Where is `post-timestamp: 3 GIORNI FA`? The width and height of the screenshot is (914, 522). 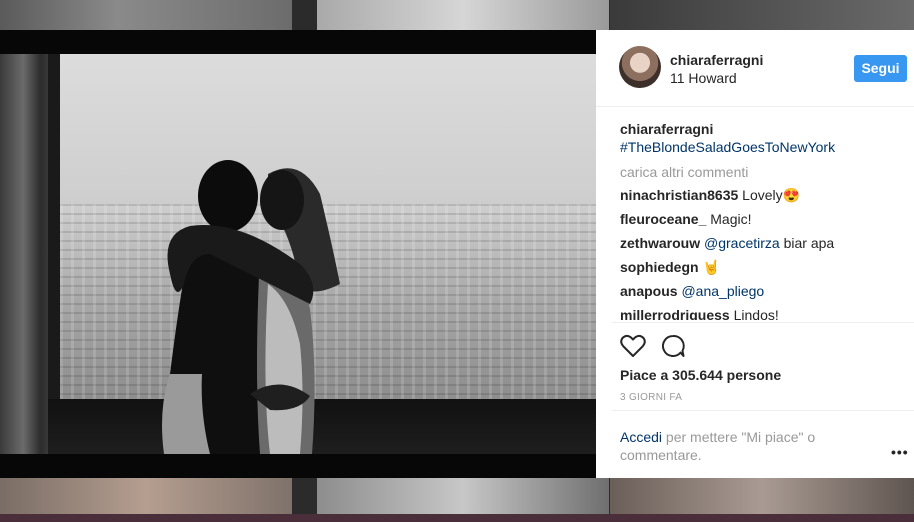 post-timestamp: 3 GIORNI FA is located at coordinates (651, 397).